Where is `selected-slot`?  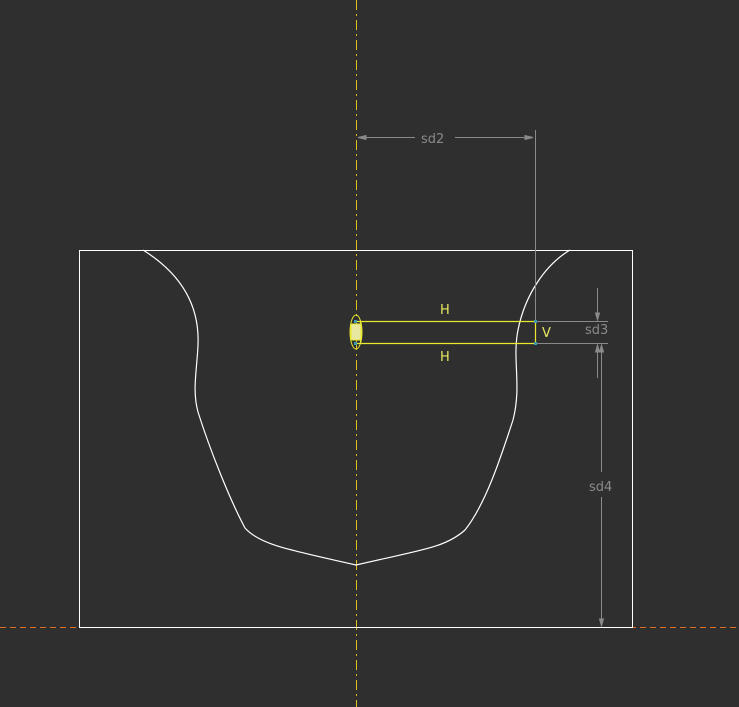 selected-slot is located at coordinates (443, 332).